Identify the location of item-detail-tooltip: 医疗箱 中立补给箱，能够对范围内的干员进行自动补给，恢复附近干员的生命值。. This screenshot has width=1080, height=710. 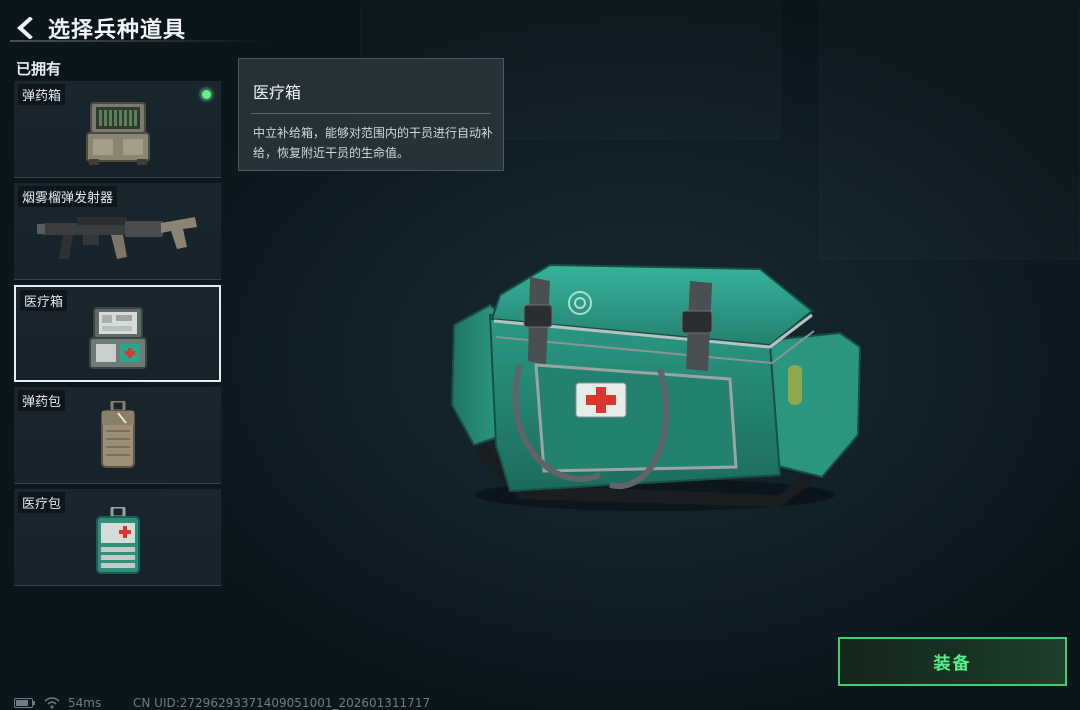
(371, 114).